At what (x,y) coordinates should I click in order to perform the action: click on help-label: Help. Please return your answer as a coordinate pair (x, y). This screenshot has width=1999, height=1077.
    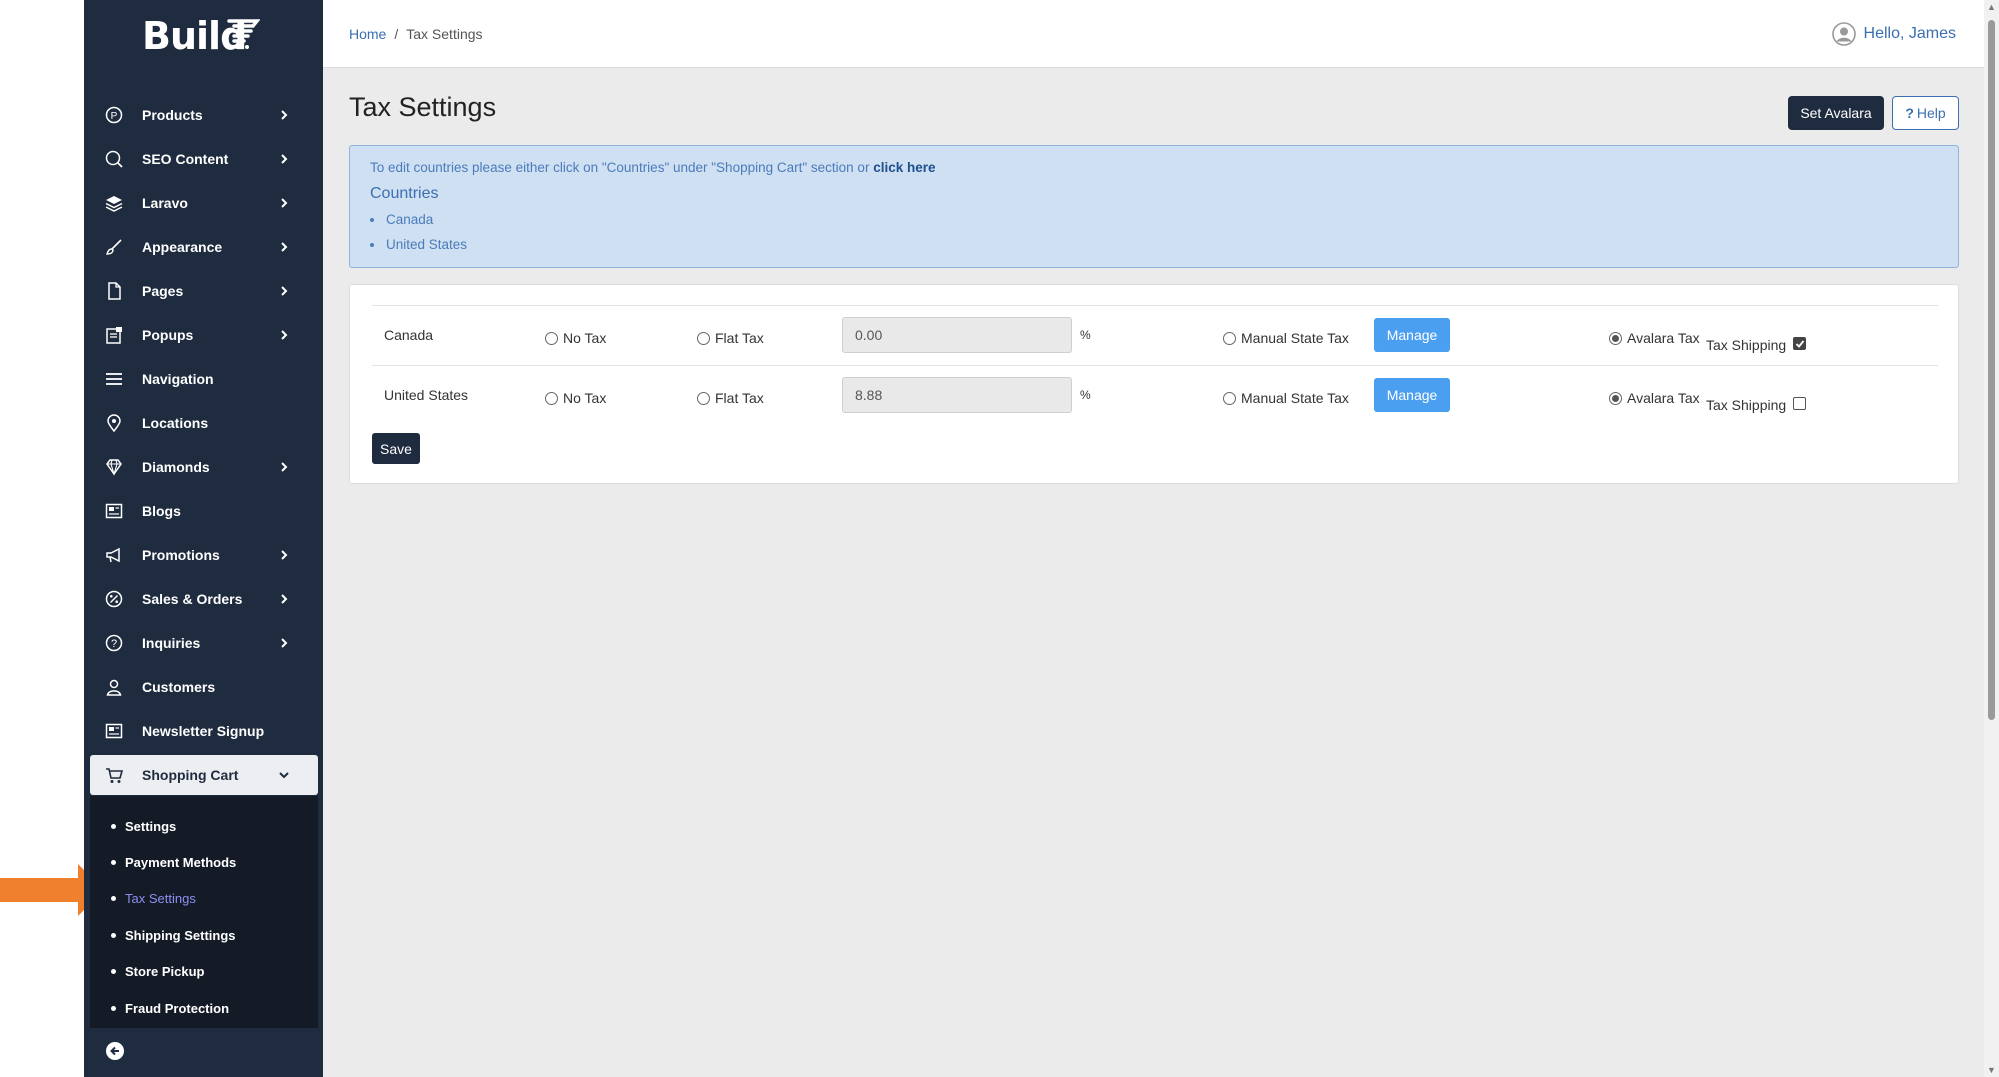
    Looking at the image, I should click on (1931, 113).